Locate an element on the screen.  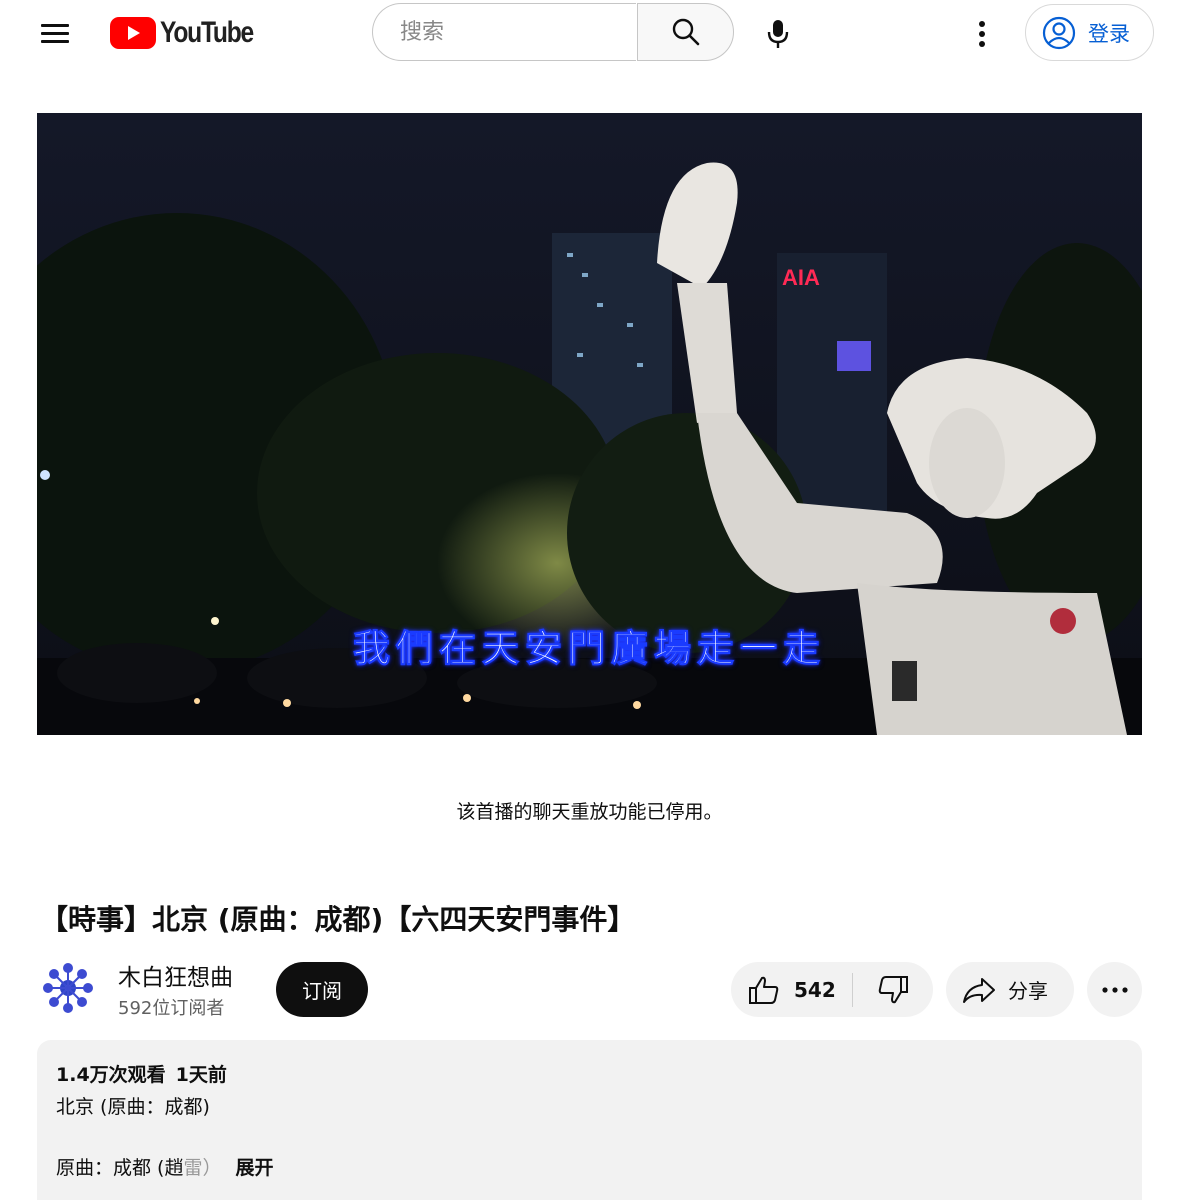
youtube-play-icon is located at coordinates (133, 33).